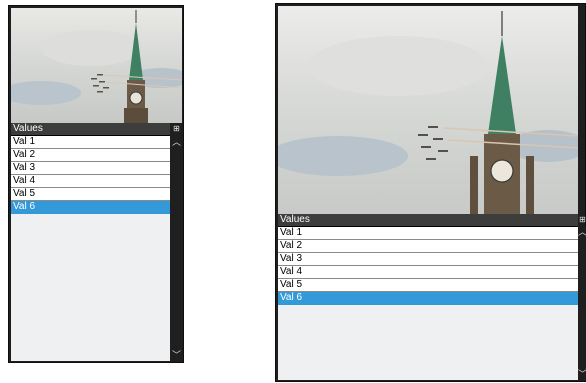  What do you see at coordinates (96, 65) in the screenshot?
I see `tower-photo` at bounding box center [96, 65].